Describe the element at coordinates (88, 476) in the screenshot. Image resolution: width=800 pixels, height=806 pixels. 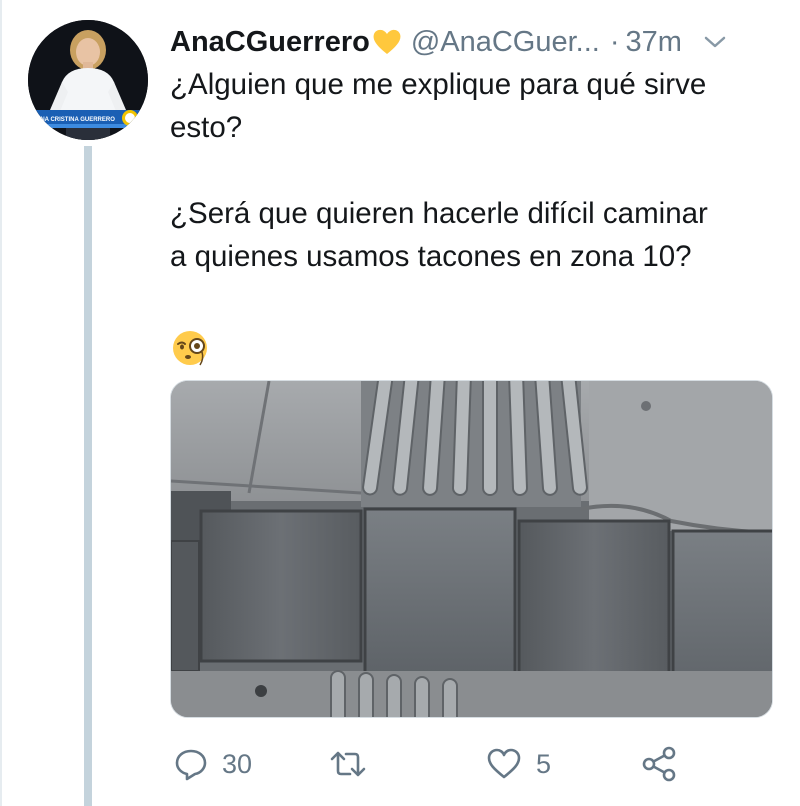
I see `thread-line` at that location.